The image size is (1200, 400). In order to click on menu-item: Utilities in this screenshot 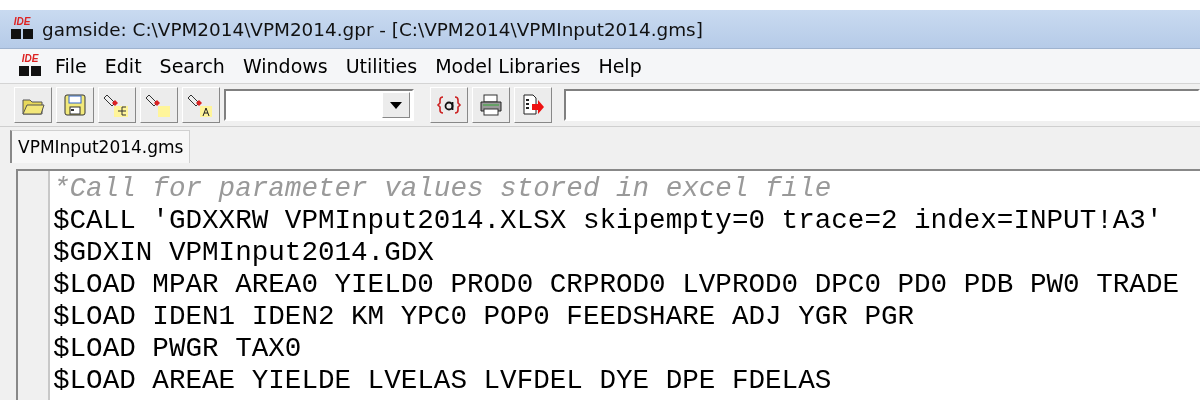, I will do `click(381, 66)`.